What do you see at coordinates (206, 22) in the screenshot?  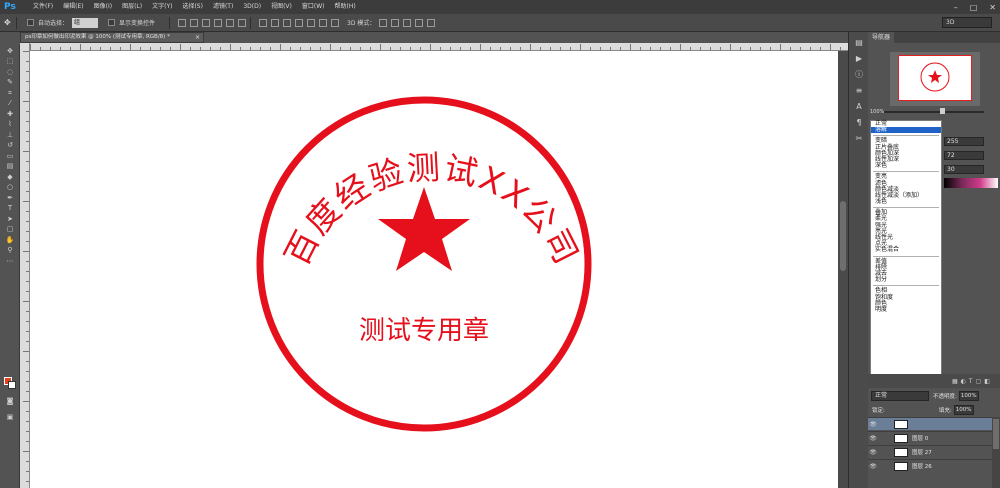 I see `align-bottom-icon` at bounding box center [206, 22].